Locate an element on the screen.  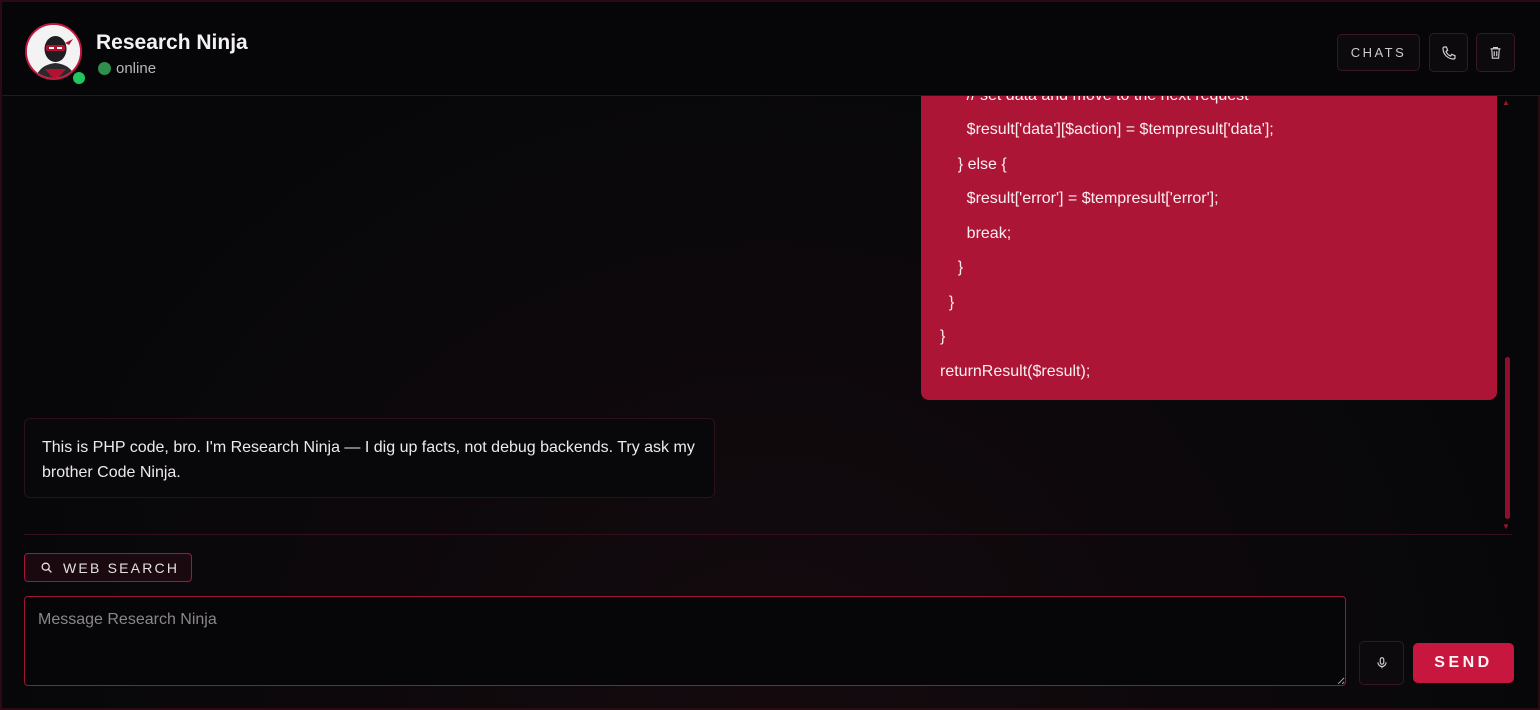
search-icon is located at coordinates (46, 567).